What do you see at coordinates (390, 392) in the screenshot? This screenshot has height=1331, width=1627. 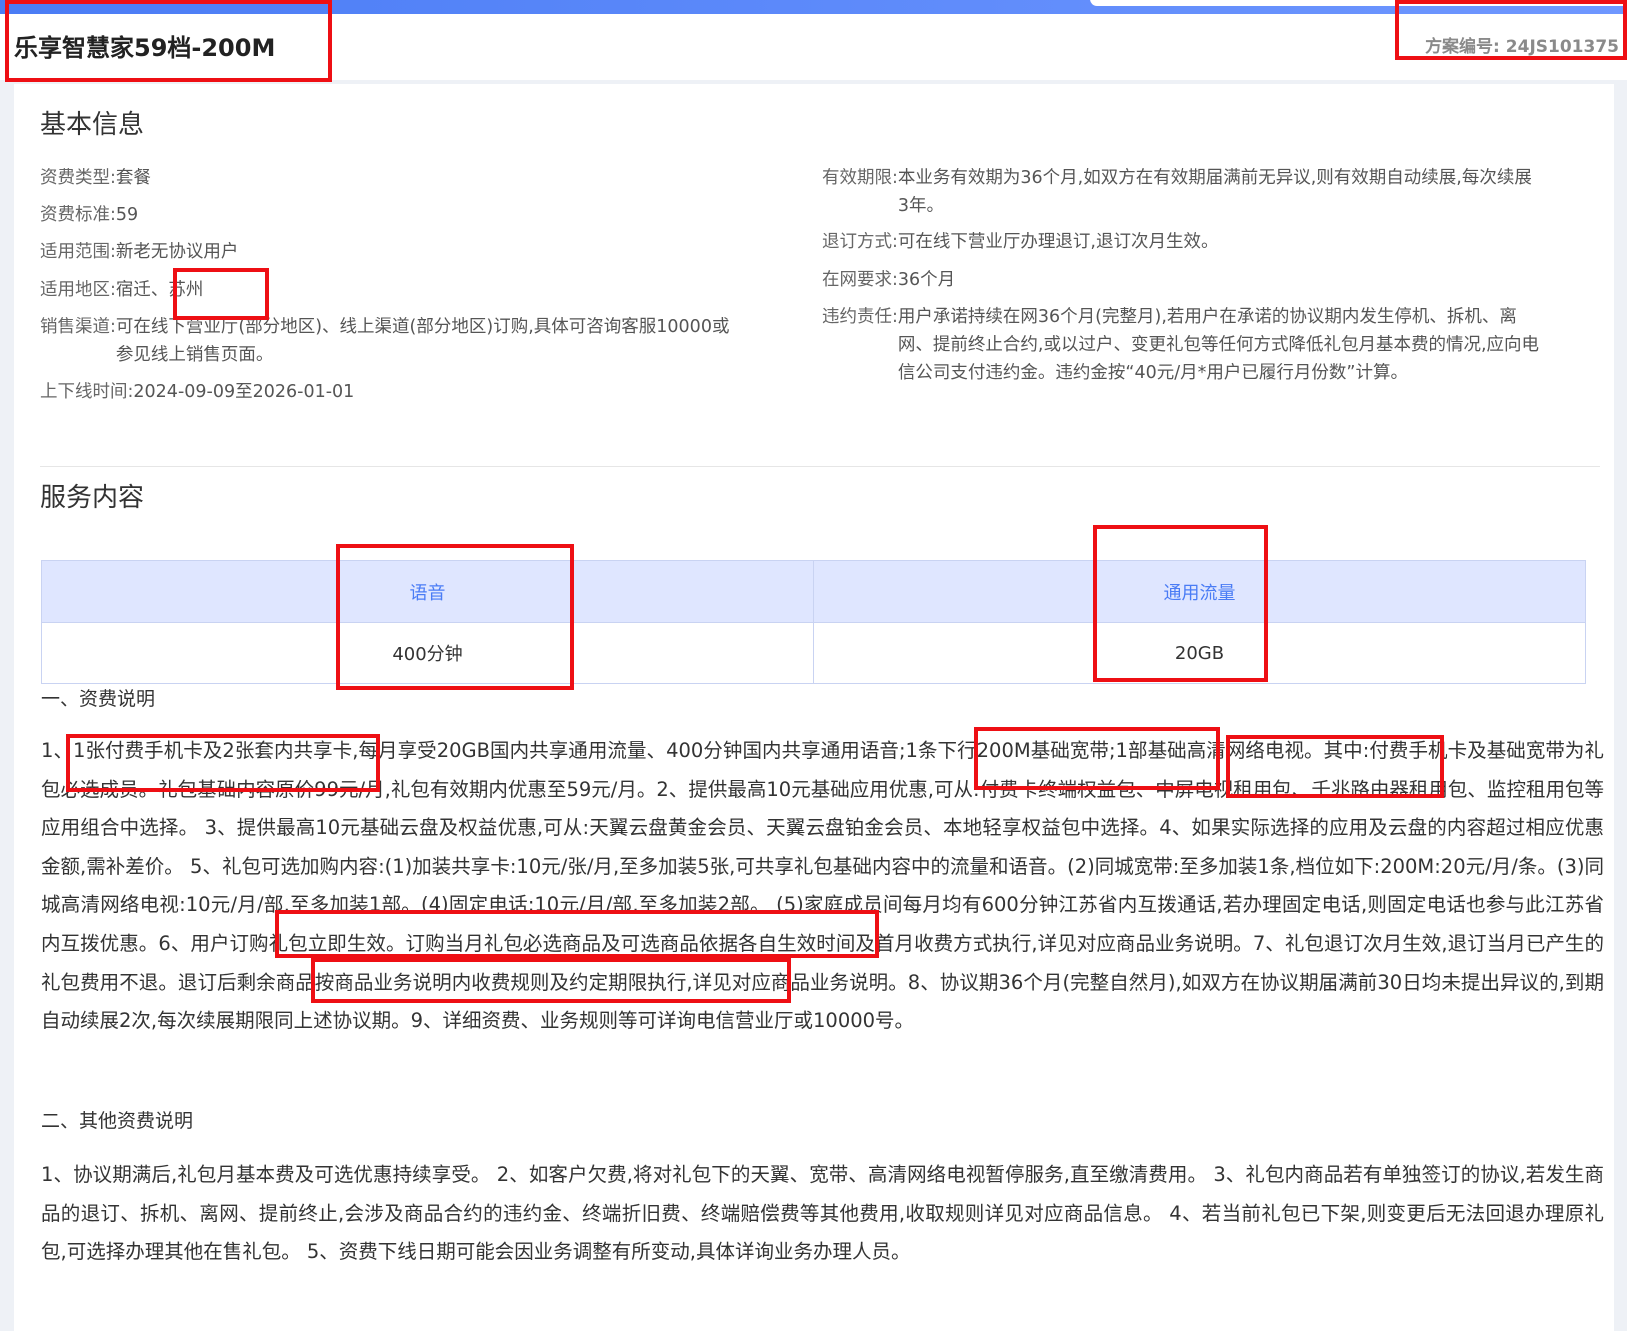 I see `online-time-row: 上下线时间: 2024-09-09至2026-01-01` at bounding box center [390, 392].